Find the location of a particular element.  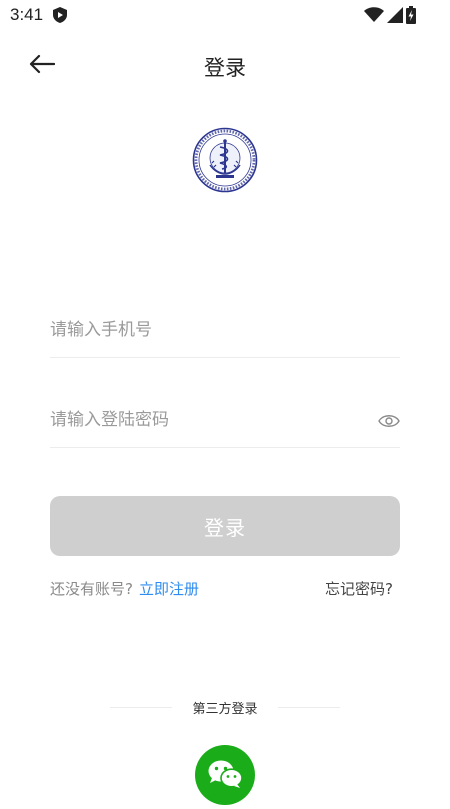

account-links-row: 还没有账号? 立即注册 忘记密码? is located at coordinates (225, 587).